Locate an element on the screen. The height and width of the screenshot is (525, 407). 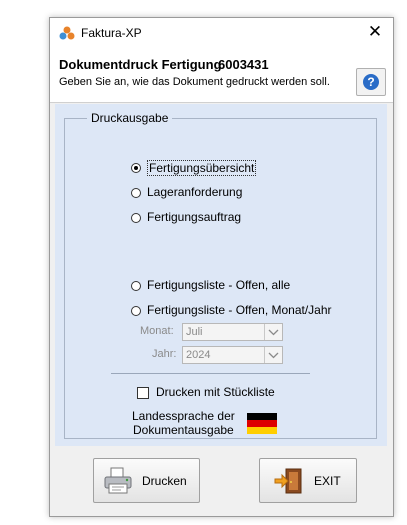
print-button: Drucken is located at coordinates (146, 480).